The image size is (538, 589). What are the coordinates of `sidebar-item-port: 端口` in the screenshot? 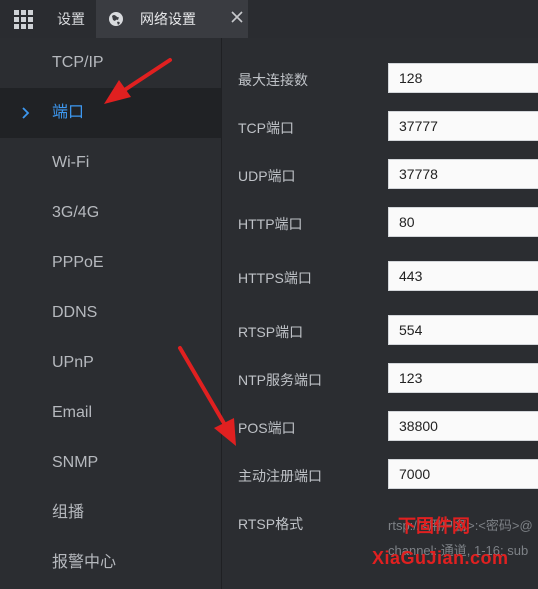 It's located at (110, 113).